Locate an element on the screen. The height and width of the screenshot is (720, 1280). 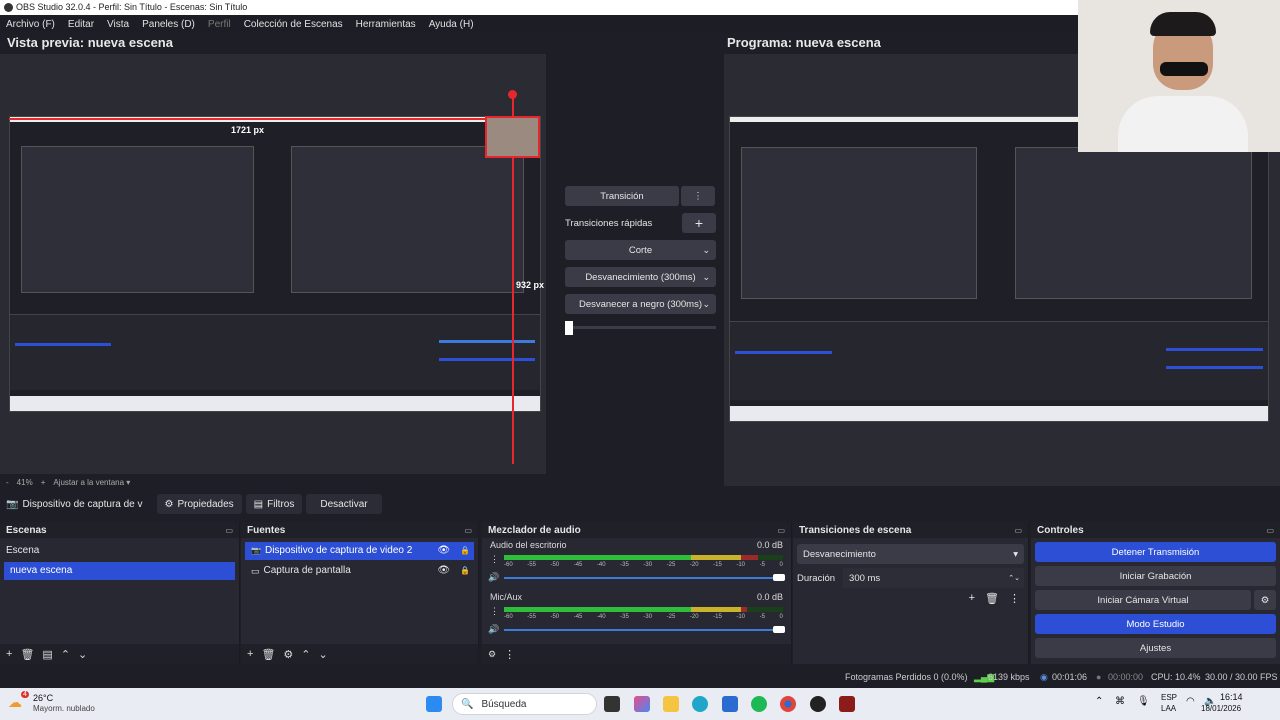
chrome-icon is located at coordinates (788, 704).